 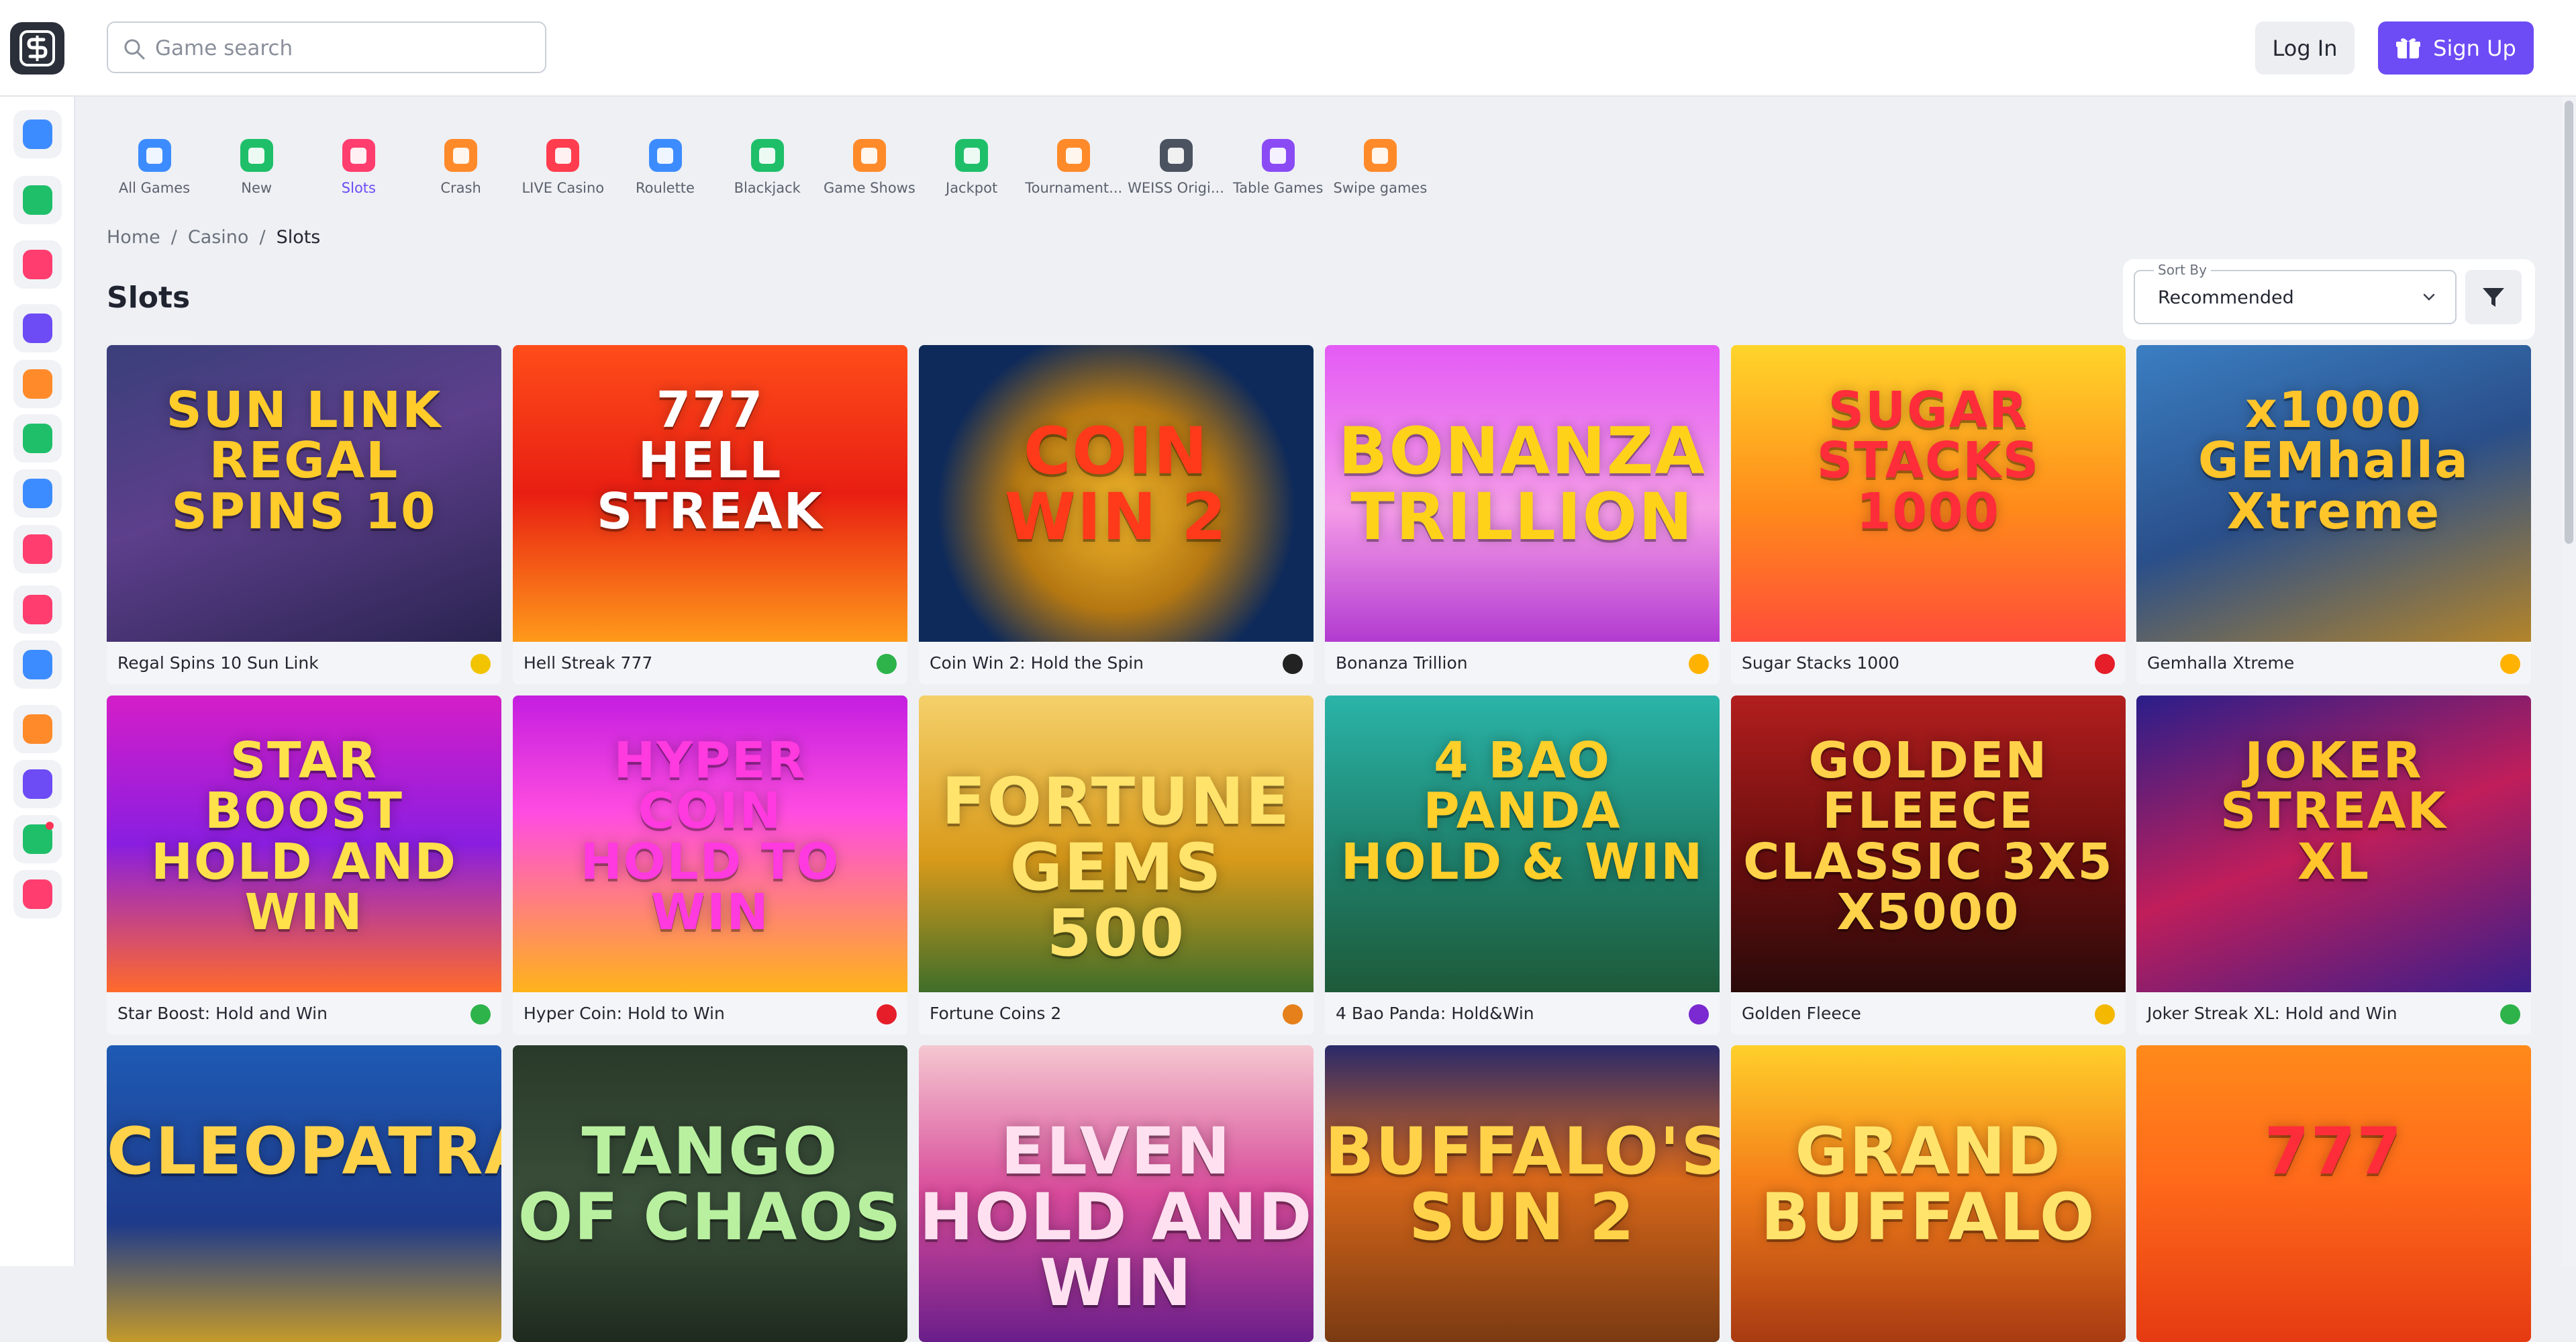 What do you see at coordinates (710, 494) in the screenshot?
I see `game-thumbnail: 777 HELL STREAK` at bounding box center [710, 494].